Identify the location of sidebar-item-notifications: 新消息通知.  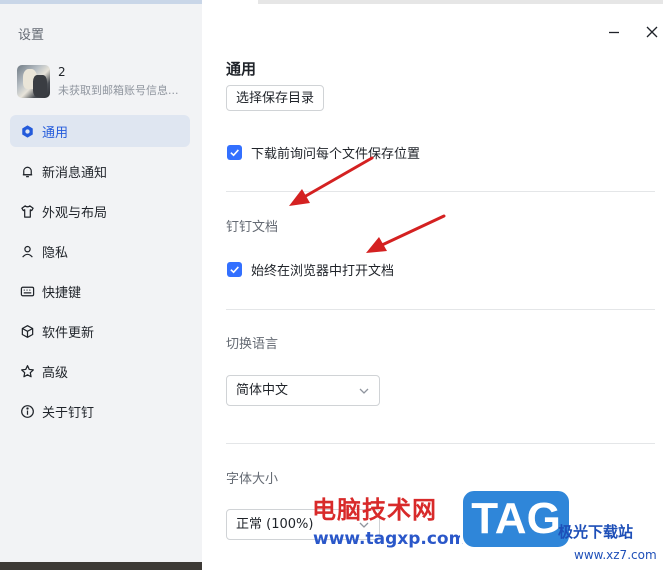
(100, 171).